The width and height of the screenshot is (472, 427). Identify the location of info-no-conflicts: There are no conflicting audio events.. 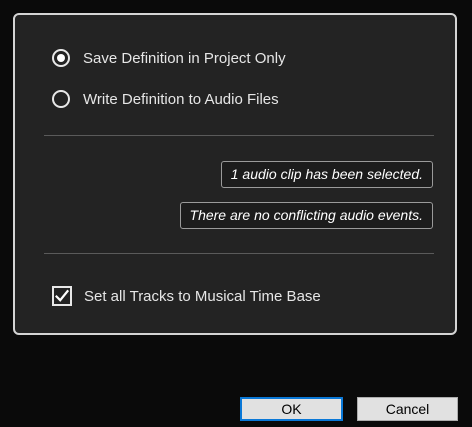
(306, 215).